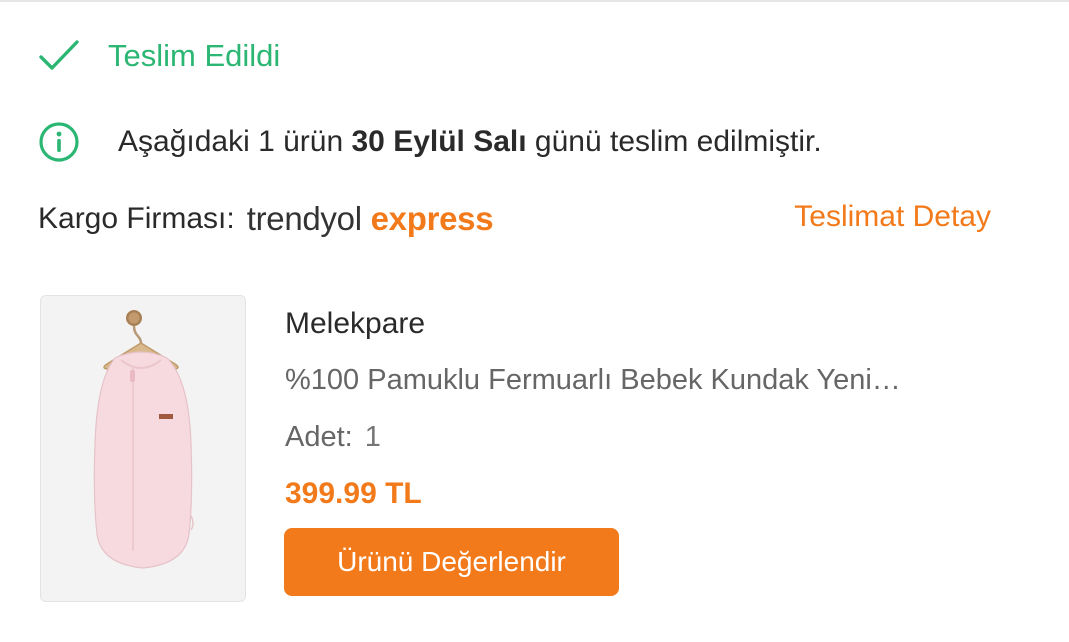  I want to click on product-brand: Melekpare, so click(355, 323).